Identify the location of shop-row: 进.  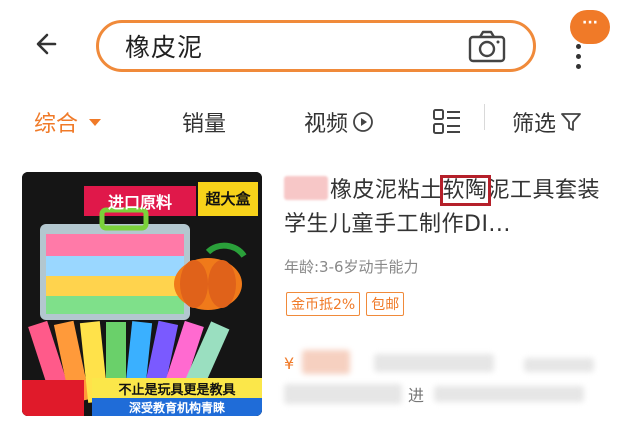
(444, 394).